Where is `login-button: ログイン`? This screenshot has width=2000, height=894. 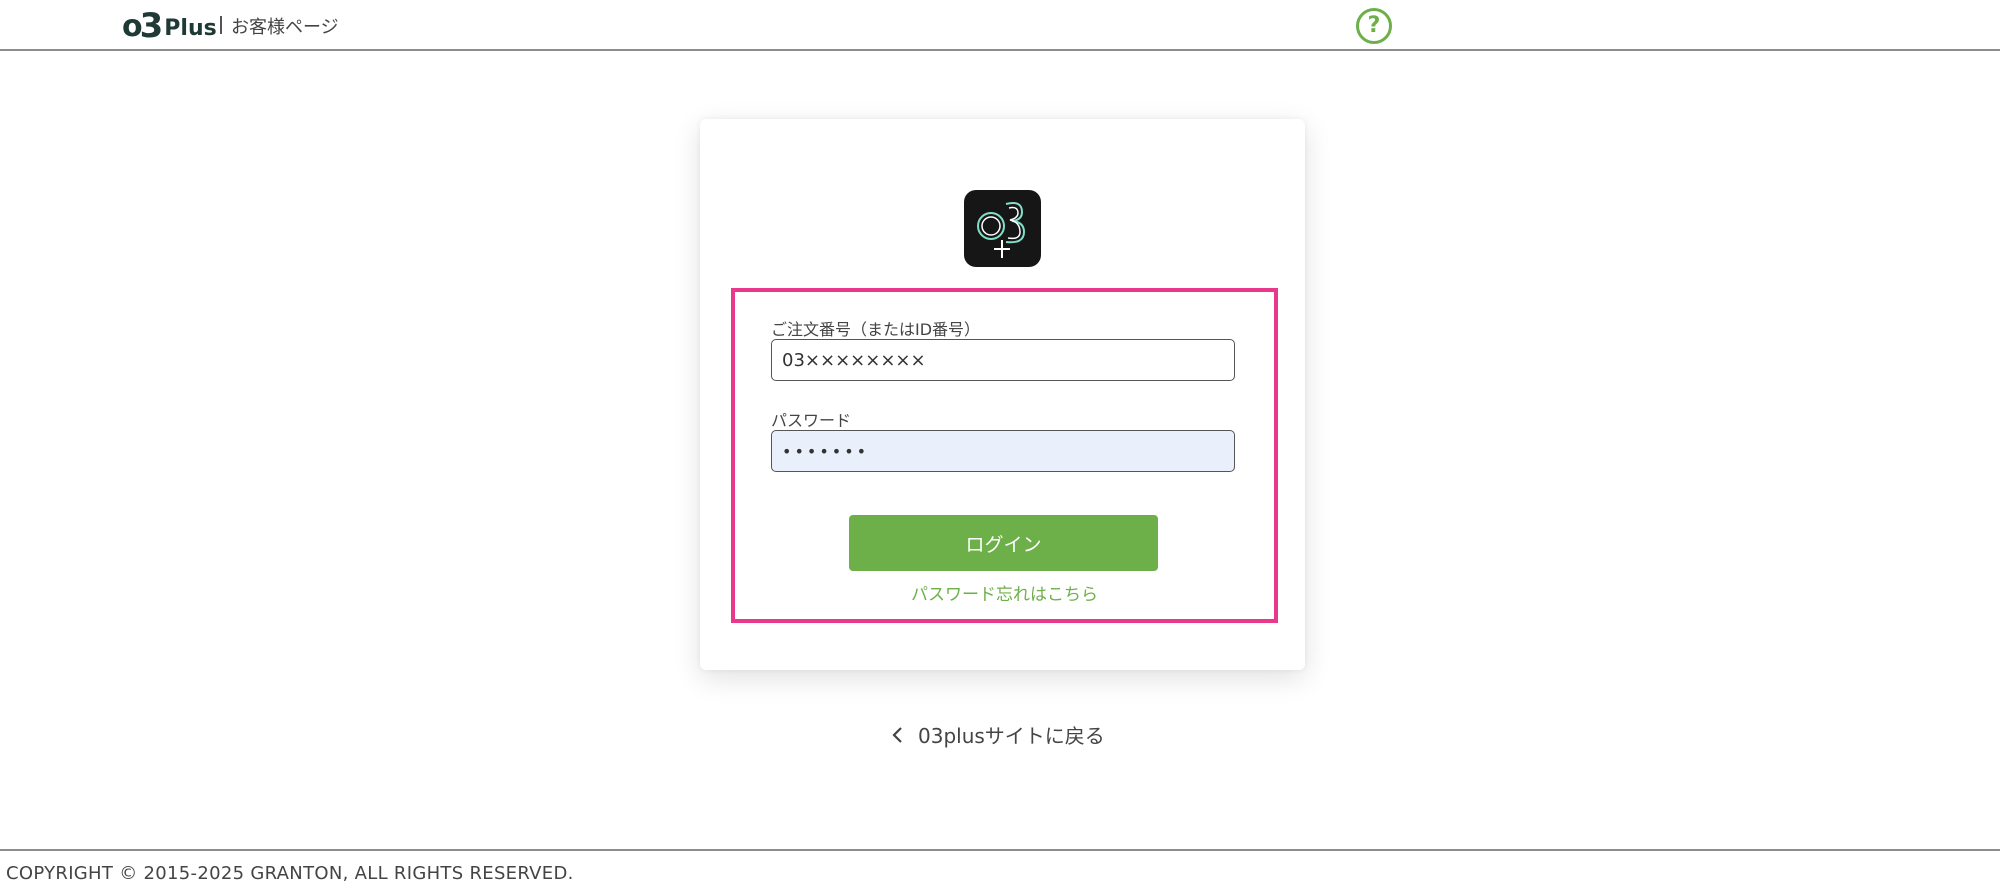
login-button: ログイン is located at coordinates (1003, 543).